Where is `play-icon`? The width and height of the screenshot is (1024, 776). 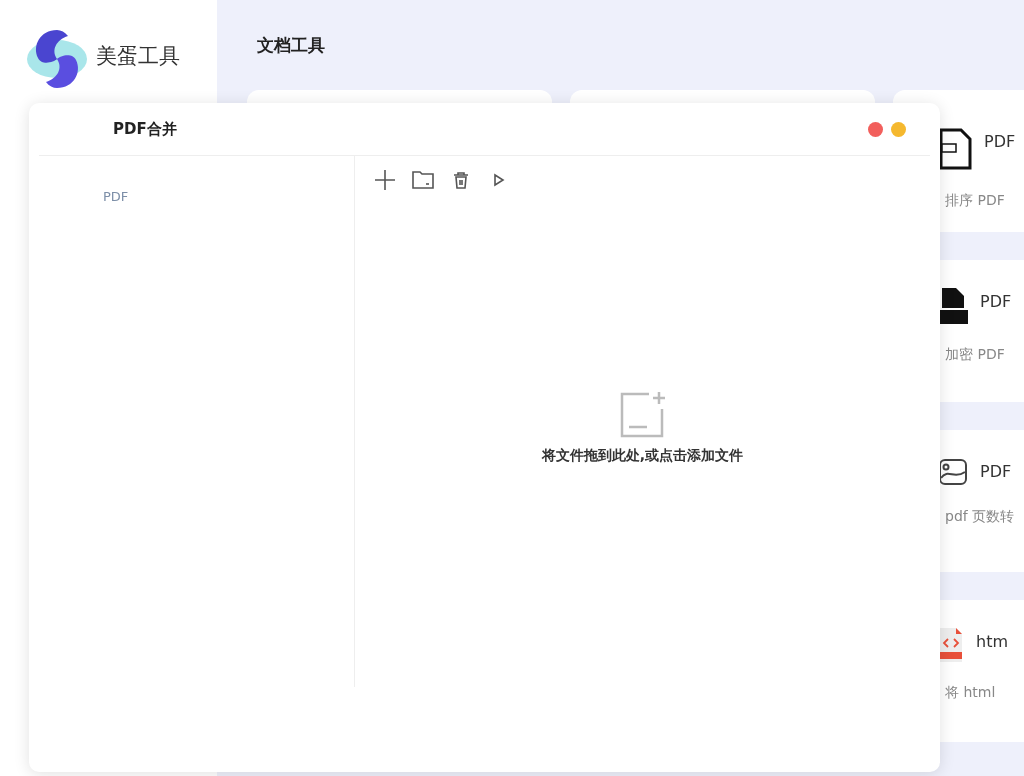
play-icon is located at coordinates (499, 180).